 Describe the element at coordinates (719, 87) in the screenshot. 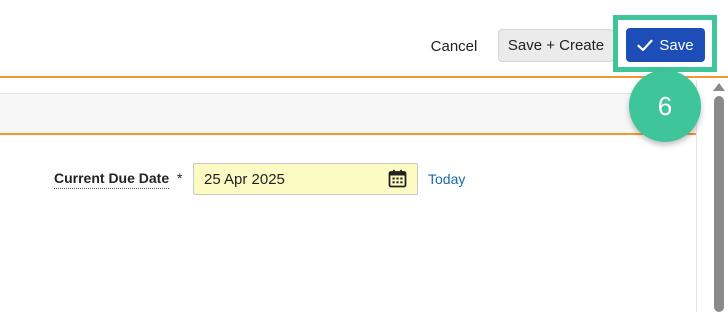

I see `scroll-up-arrow-icon` at that location.